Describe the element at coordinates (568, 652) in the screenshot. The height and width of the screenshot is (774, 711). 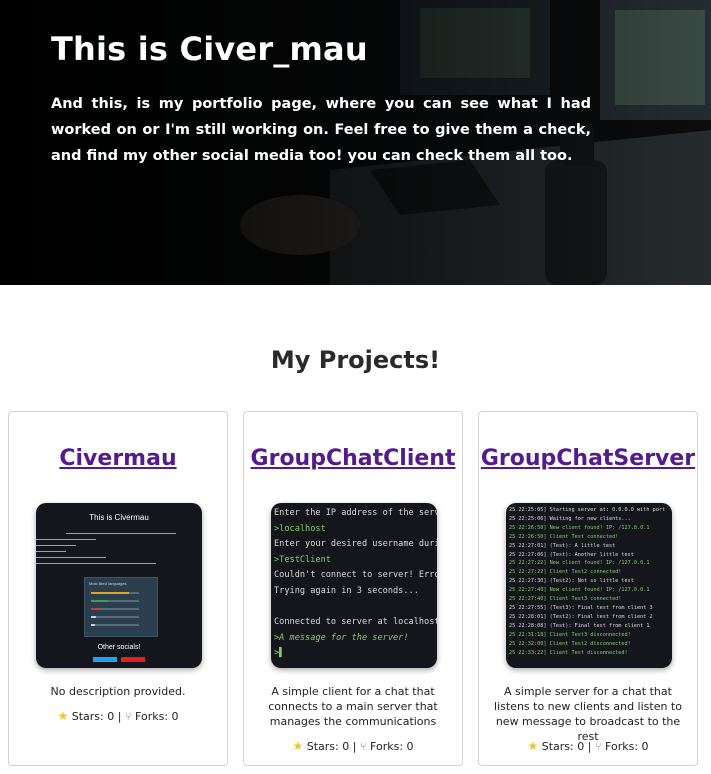
I see `terminal-line: 25 22:33:22] Client Test disconnected!` at that location.